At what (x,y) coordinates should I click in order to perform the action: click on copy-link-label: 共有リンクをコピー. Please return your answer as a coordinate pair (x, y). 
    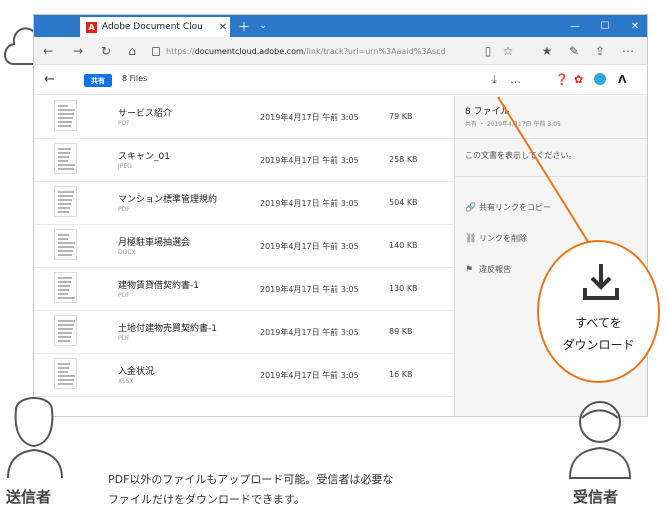
    Looking at the image, I should click on (515, 207).